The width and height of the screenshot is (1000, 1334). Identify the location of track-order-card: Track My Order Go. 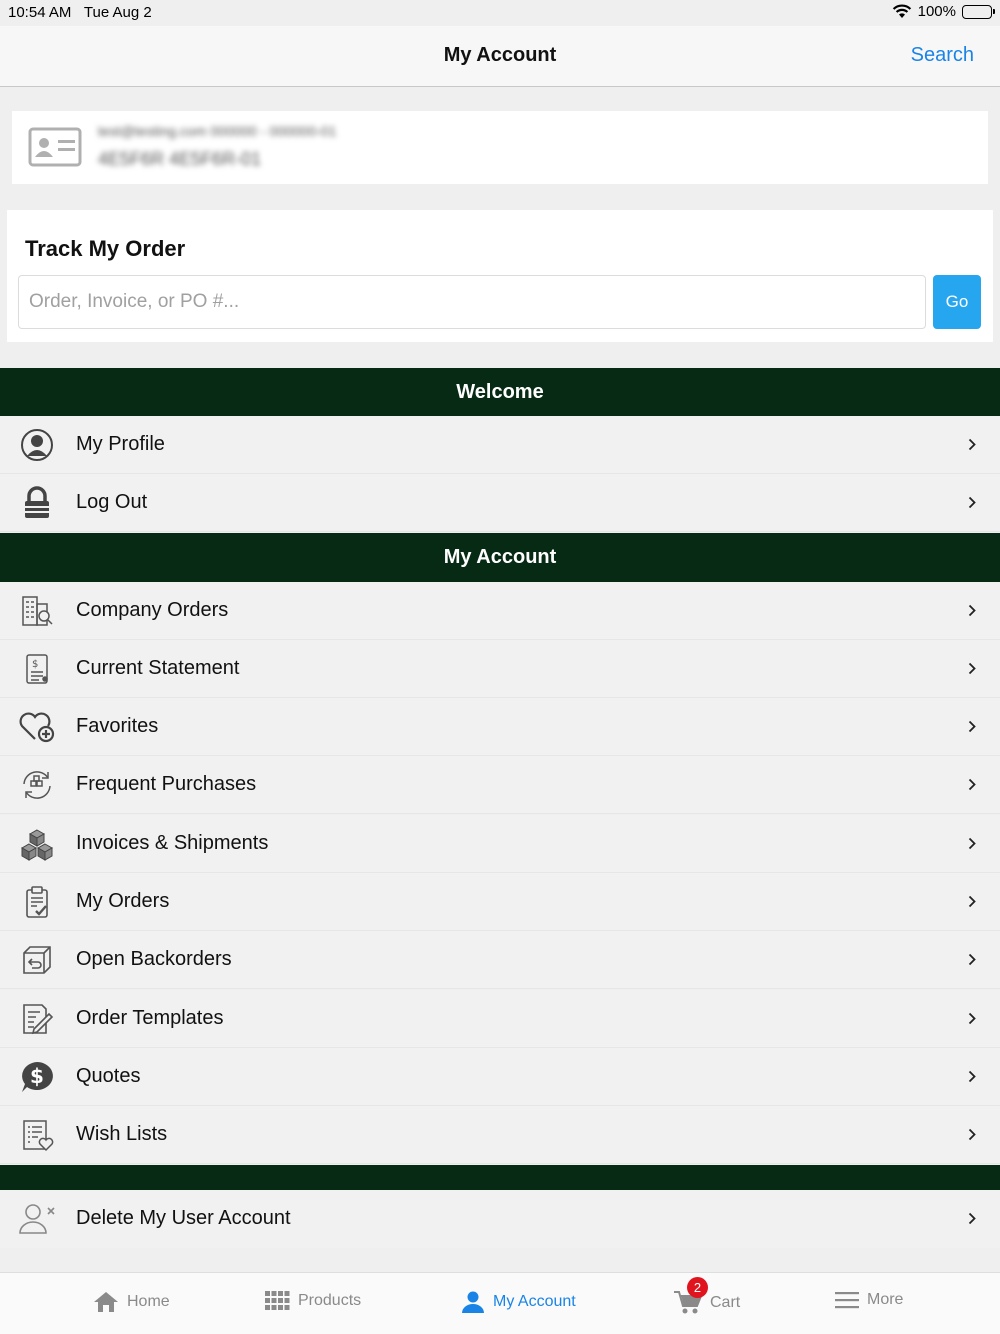
(500, 276).